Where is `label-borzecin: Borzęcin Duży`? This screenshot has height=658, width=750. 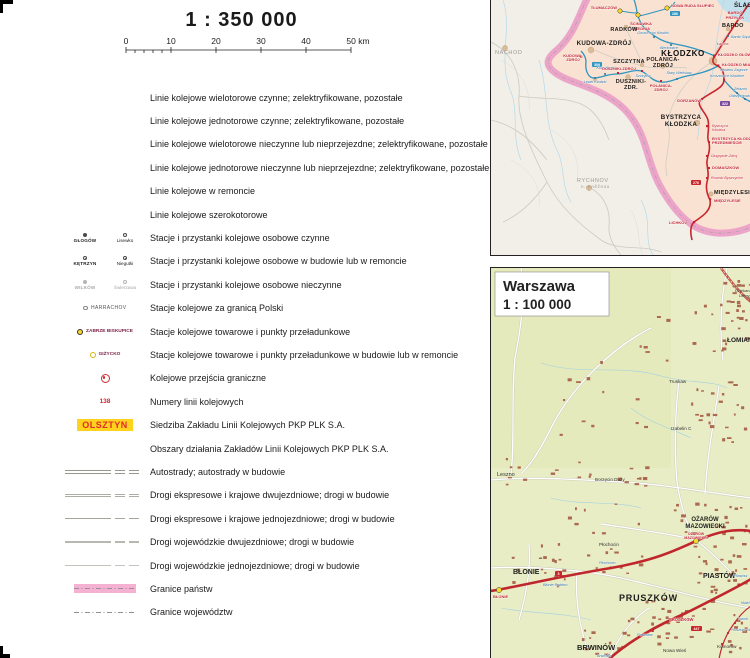 label-borzecin: Borzęcin Duży is located at coordinates (610, 479).